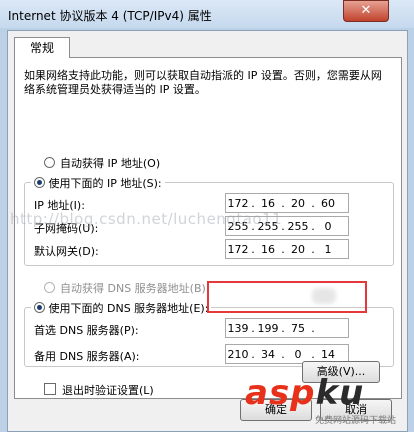 This screenshot has height=432, width=414. I want to click on manual-dns-option: 使用下面的 DNS 服务器地址(E):, so click(121, 308).